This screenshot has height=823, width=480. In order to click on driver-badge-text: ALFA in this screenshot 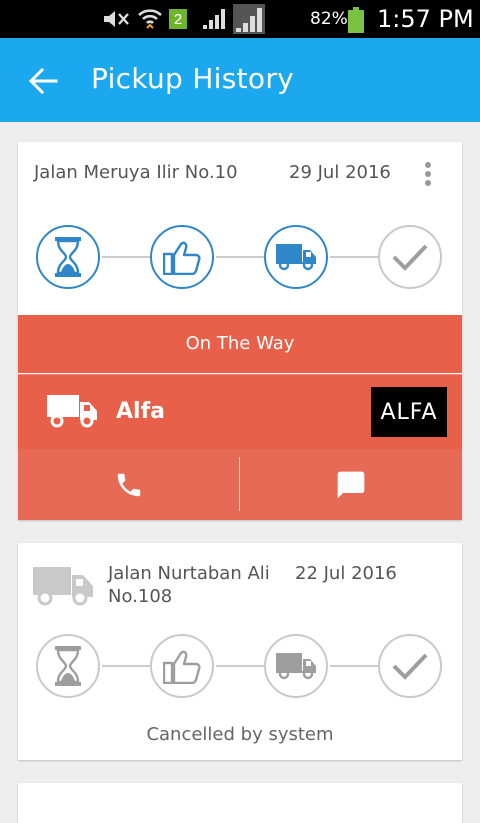, I will do `click(409, 412)`.